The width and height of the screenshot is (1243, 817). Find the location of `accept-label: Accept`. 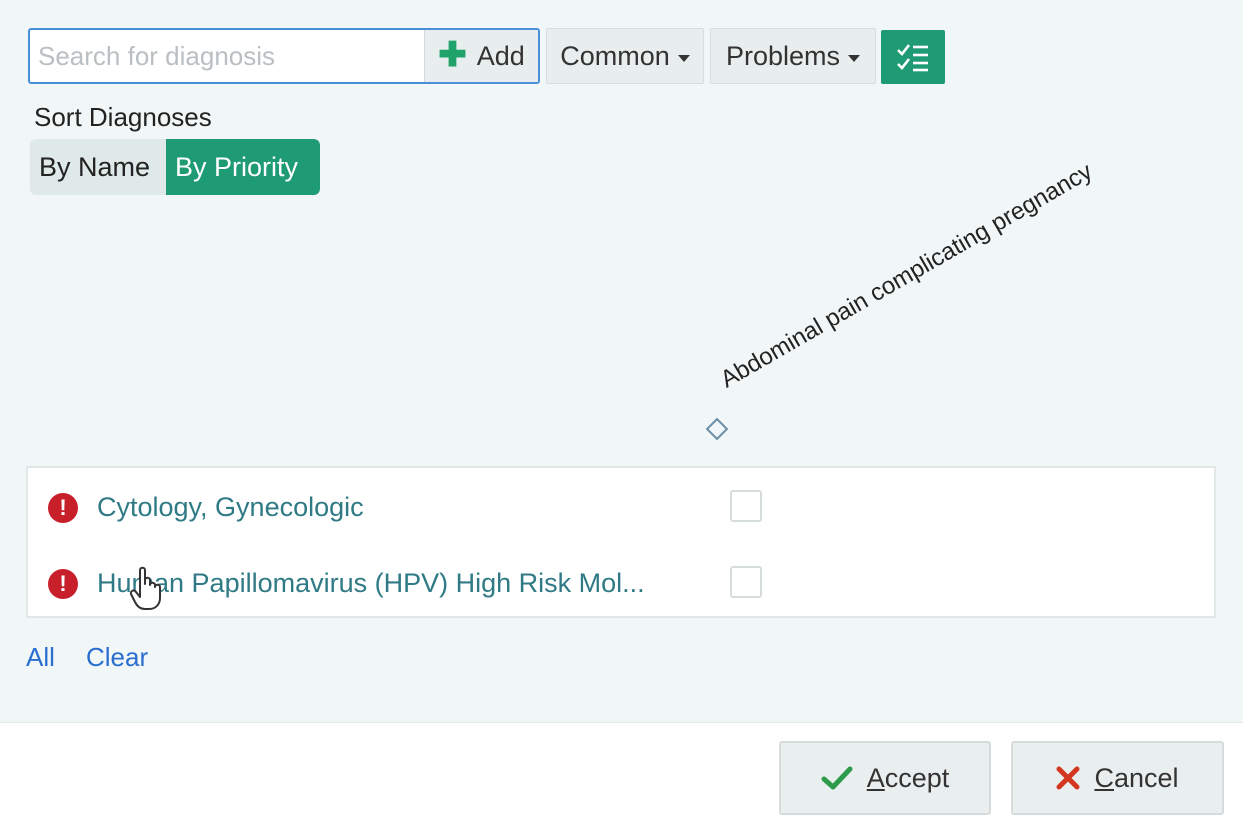

accept-label: Accept is located at coordinates (908, 778).